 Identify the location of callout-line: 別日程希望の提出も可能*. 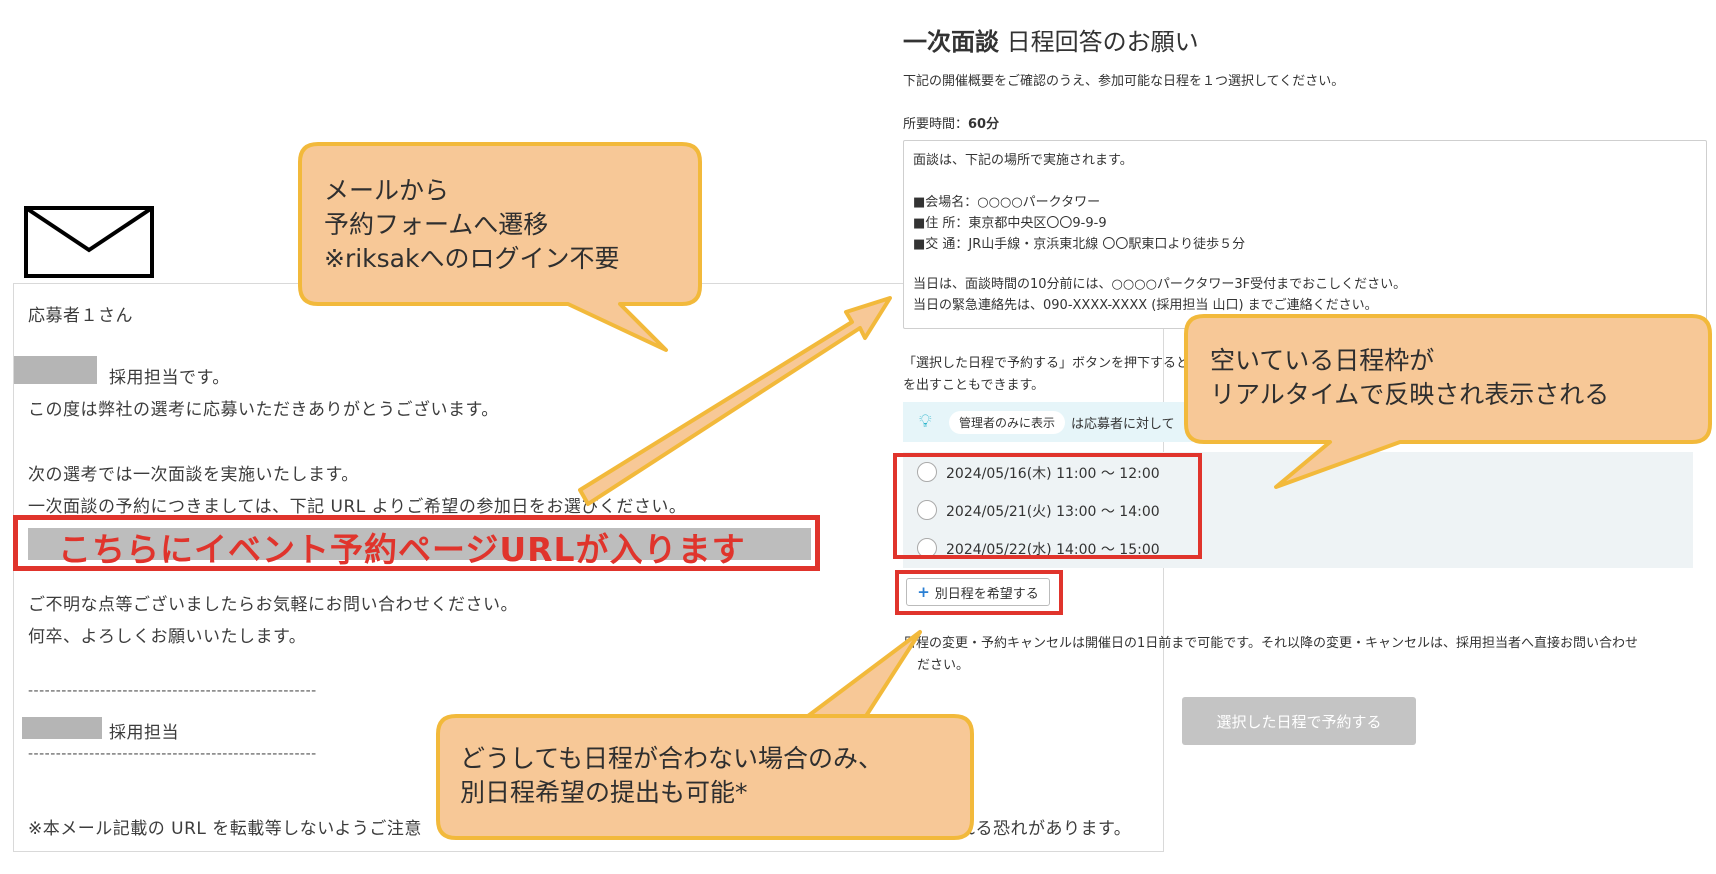
(604, 792).